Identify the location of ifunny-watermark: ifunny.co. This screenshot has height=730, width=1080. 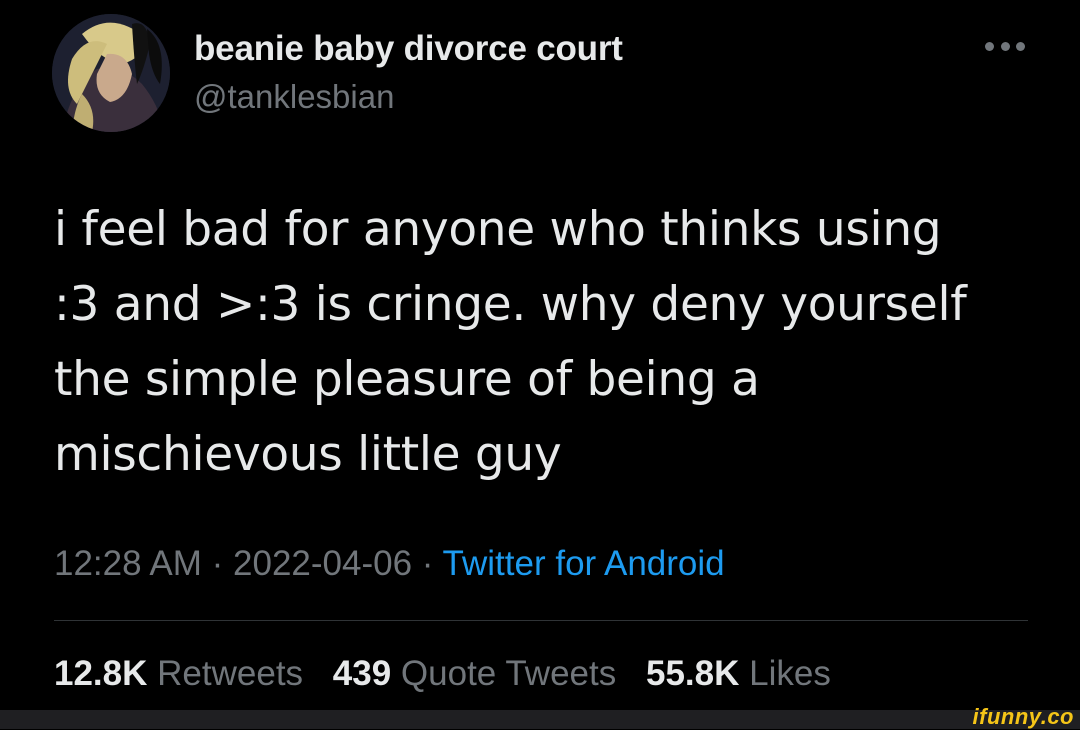
(1023, 716).